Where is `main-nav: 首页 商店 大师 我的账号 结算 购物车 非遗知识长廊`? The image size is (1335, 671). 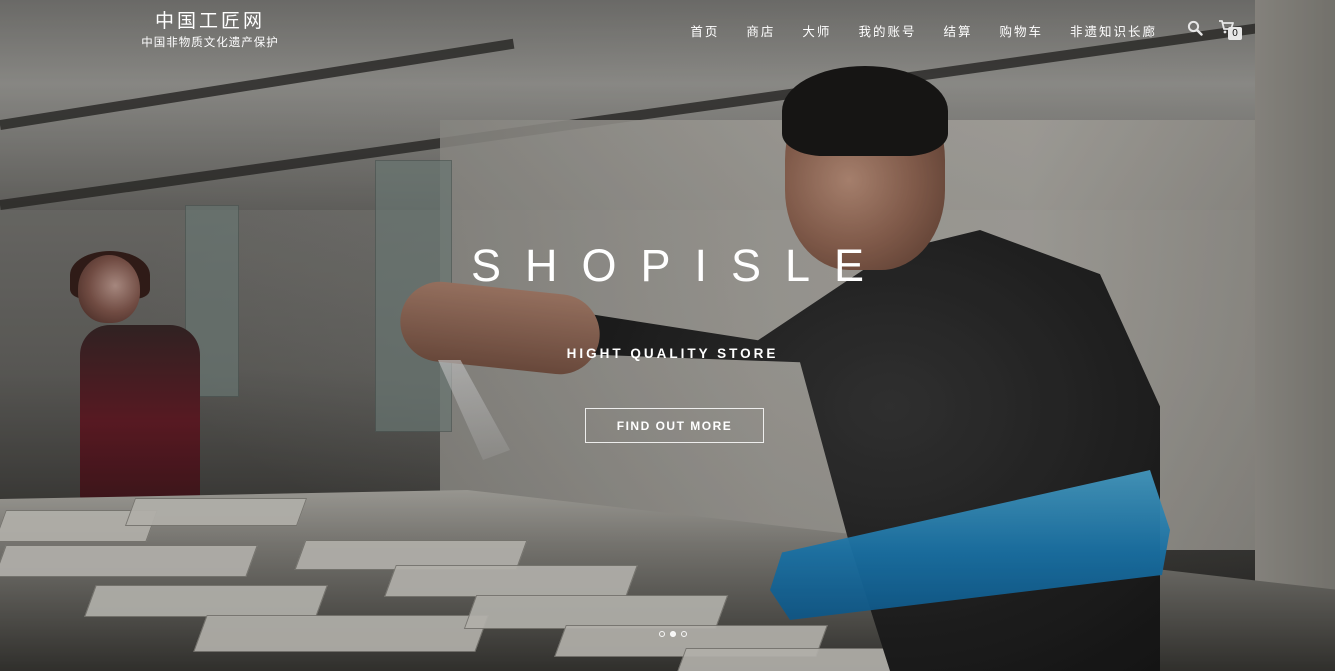 main-nav: 首页 商店 大师 我的账号 结算 购物车 非遗知识长廊 is located at coordinates (910, 30).